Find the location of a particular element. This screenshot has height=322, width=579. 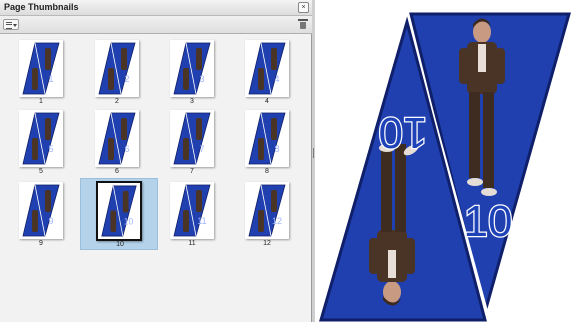

thumbnail-art: 8 is located at coordinates (267, 138).